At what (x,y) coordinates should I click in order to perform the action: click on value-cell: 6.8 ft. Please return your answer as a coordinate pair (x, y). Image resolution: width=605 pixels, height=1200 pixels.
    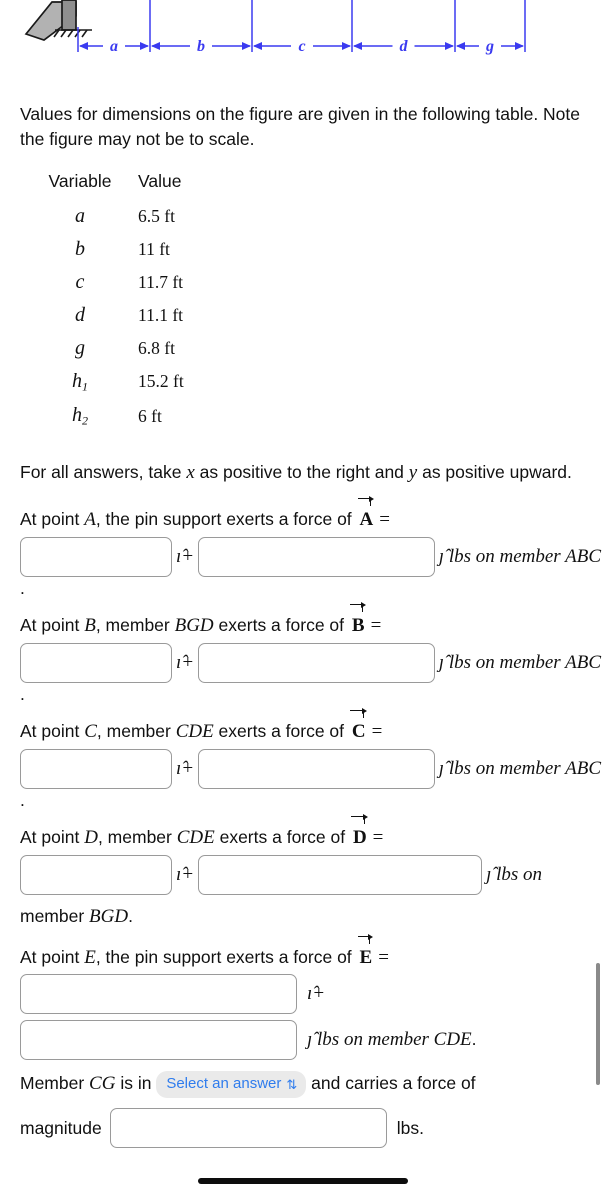
    Looking at the image, I should click on (156, 347).